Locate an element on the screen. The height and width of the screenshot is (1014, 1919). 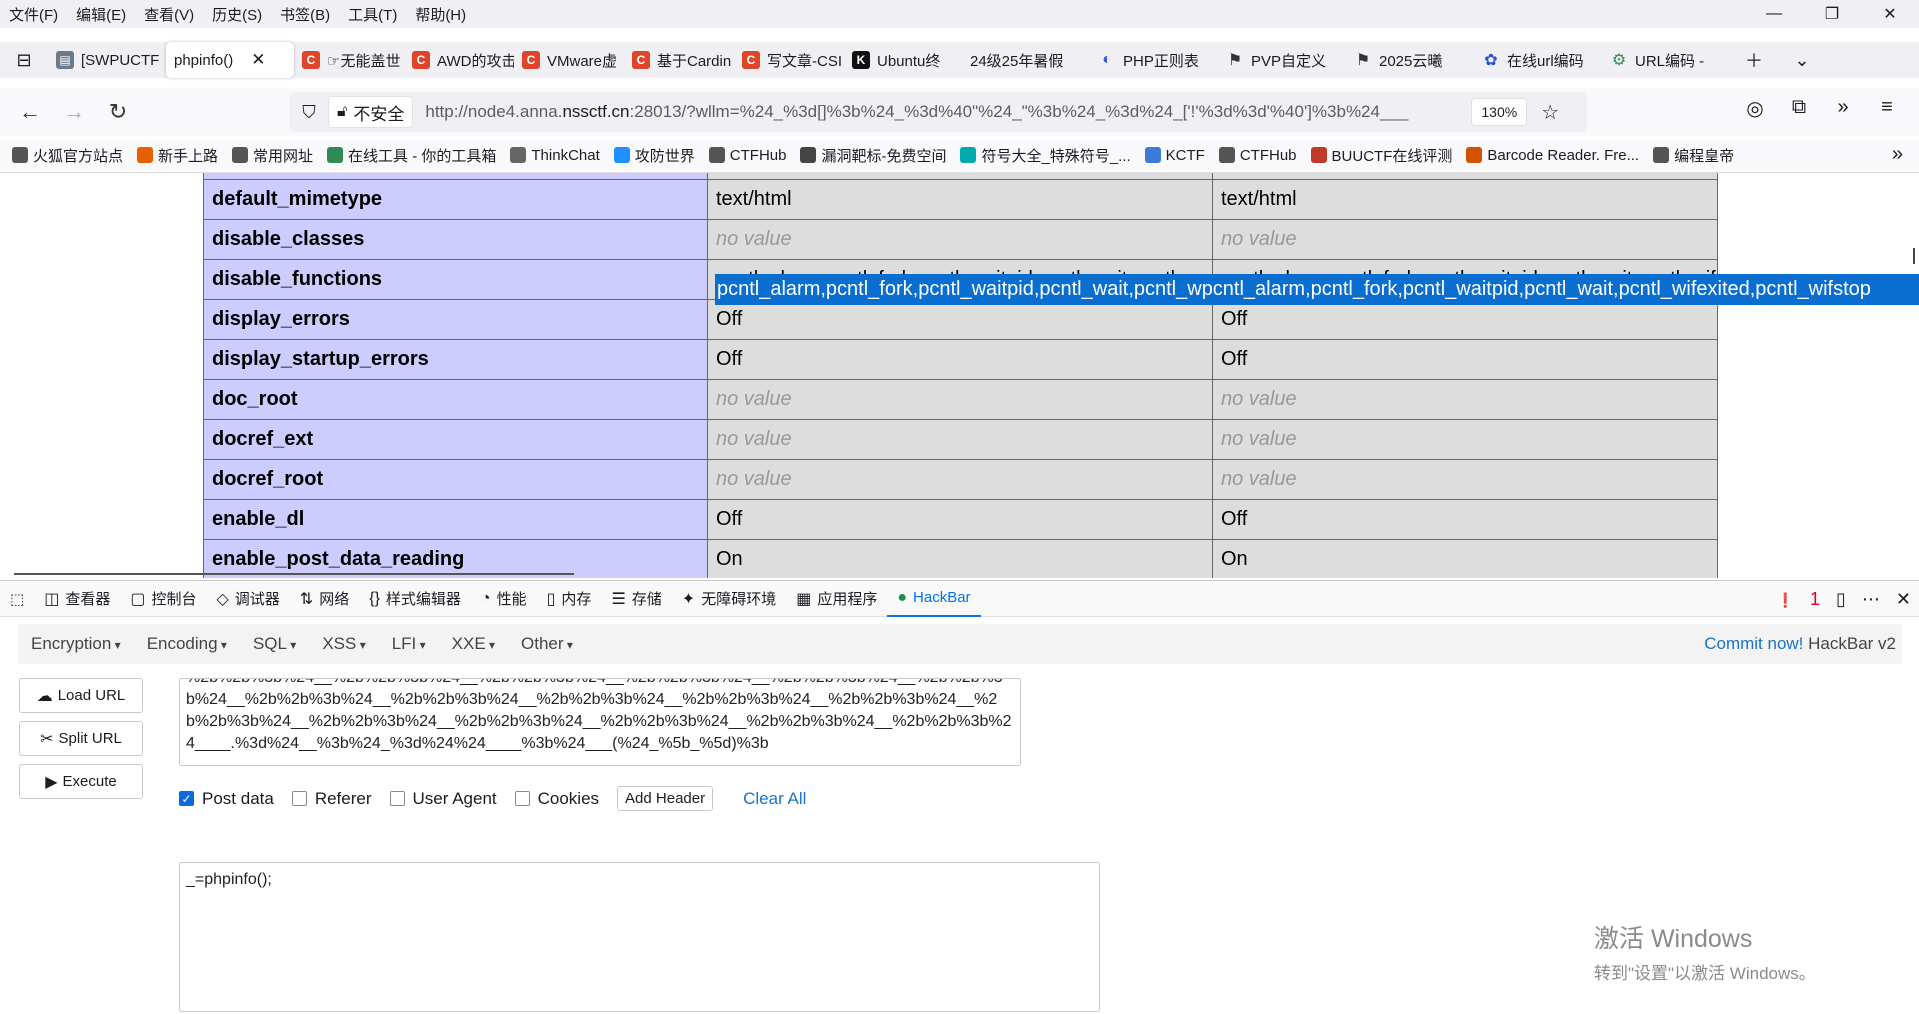
execute-button: ▶ Execute is located at coordinates (81, 781).